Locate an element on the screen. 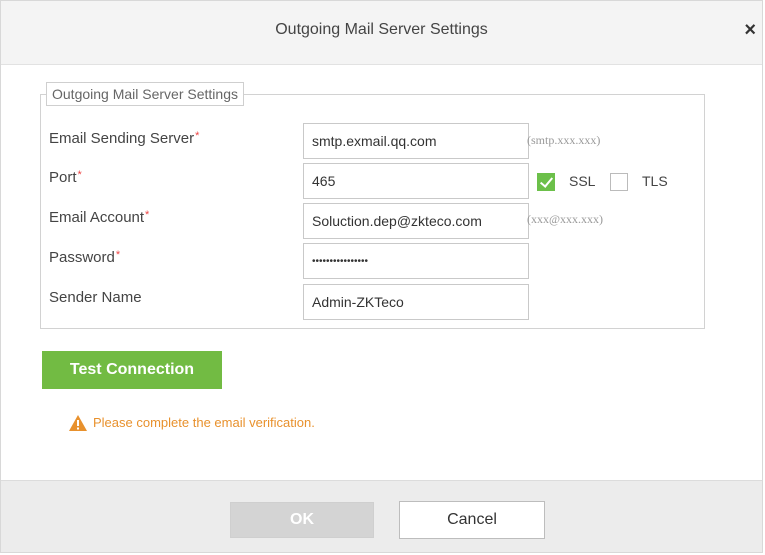  dialog-title: Outgoing Mail Server Settings is located at coordinates (381, 29).